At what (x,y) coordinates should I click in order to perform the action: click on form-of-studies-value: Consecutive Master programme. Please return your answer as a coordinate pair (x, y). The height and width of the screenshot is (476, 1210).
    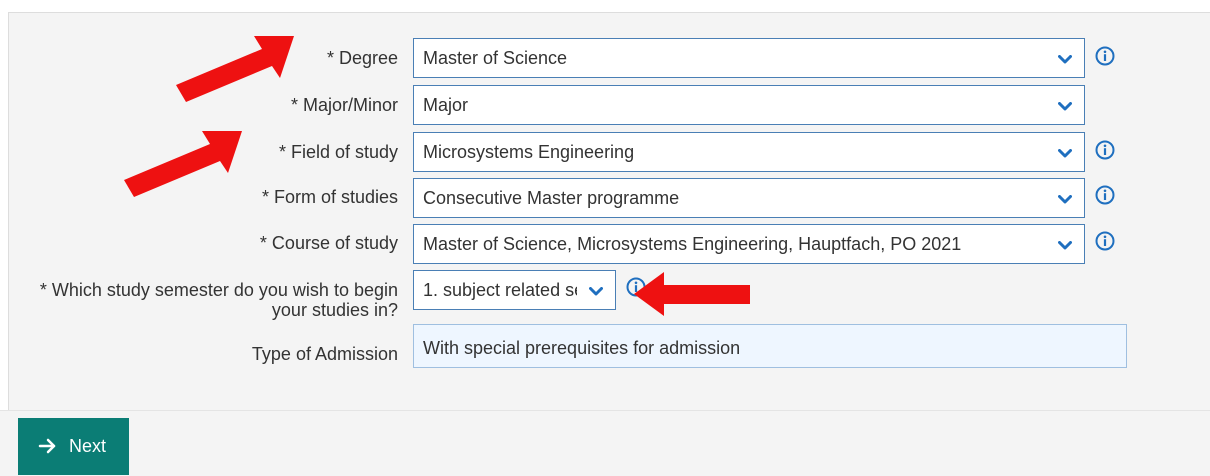
    Looking at the image, I should click on (551, 198).